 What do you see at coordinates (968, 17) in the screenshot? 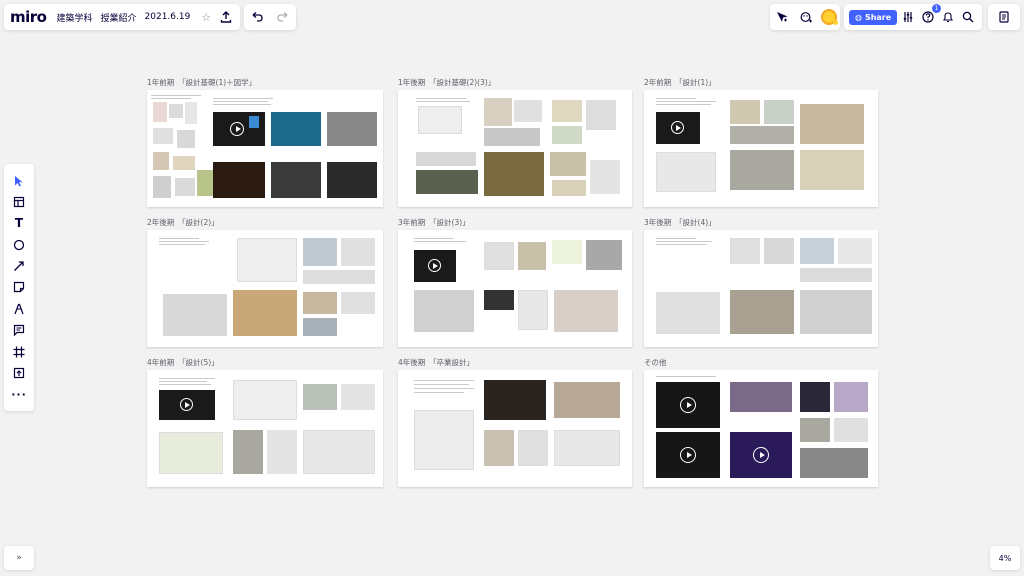
I see `search-icon` at bounding box center [968, 17].